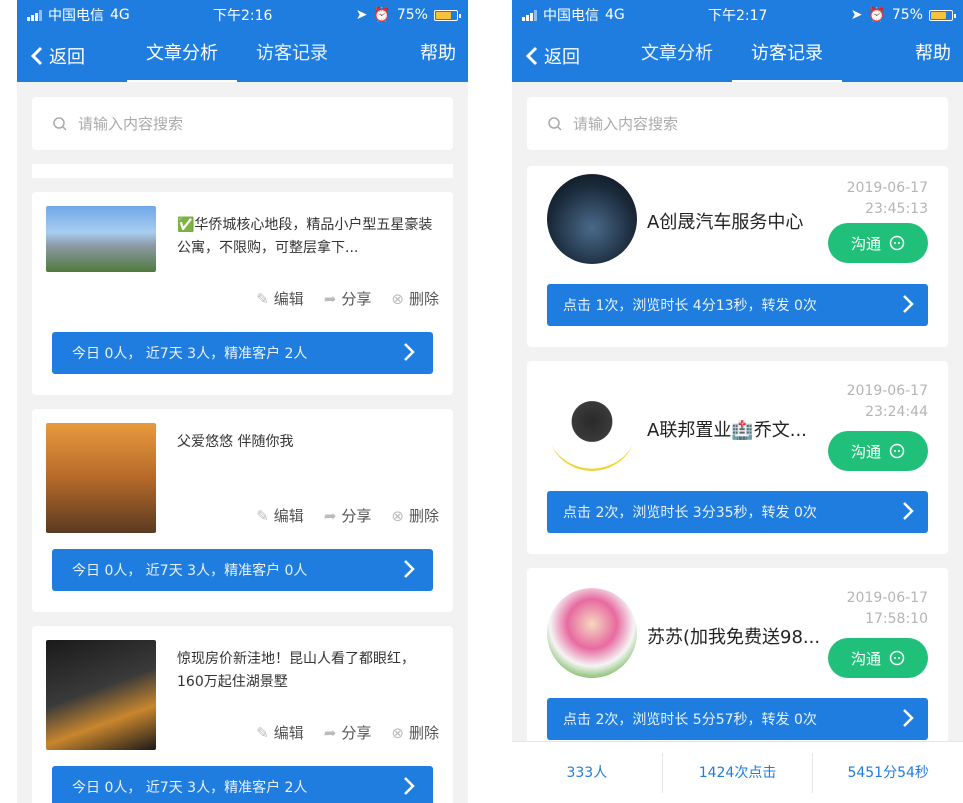 Image resolution: width=963 pixels, height=803 pixels. Describe the element at coordinates (529, 15) in the screenshot. I see `signal-icon` at that location.